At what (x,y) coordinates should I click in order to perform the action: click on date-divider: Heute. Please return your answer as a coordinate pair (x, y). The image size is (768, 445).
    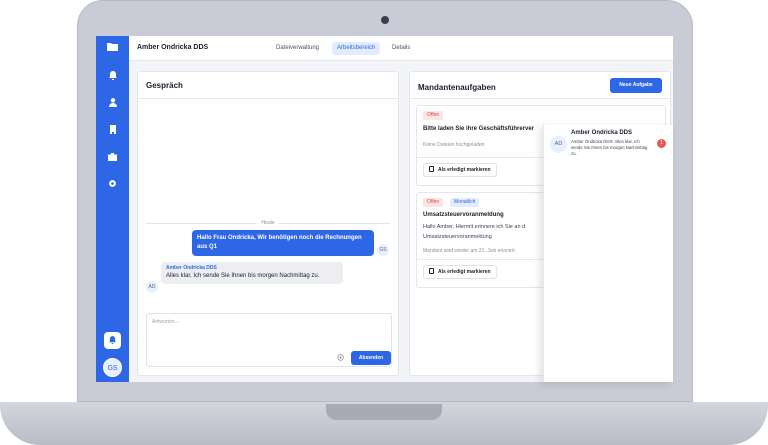
    Looking at the image, I should click on (268, 223).